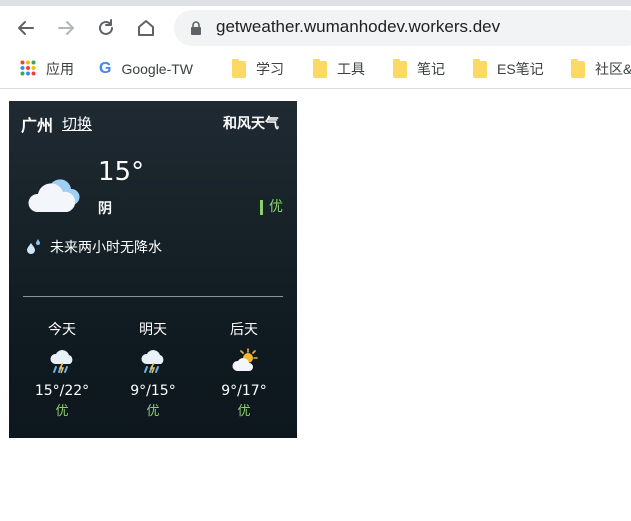 The image size is (631, 521). Describe the element at coordinates (157, 69) in the screenshot. I see `bookmark-label: Google-TW` at that location.